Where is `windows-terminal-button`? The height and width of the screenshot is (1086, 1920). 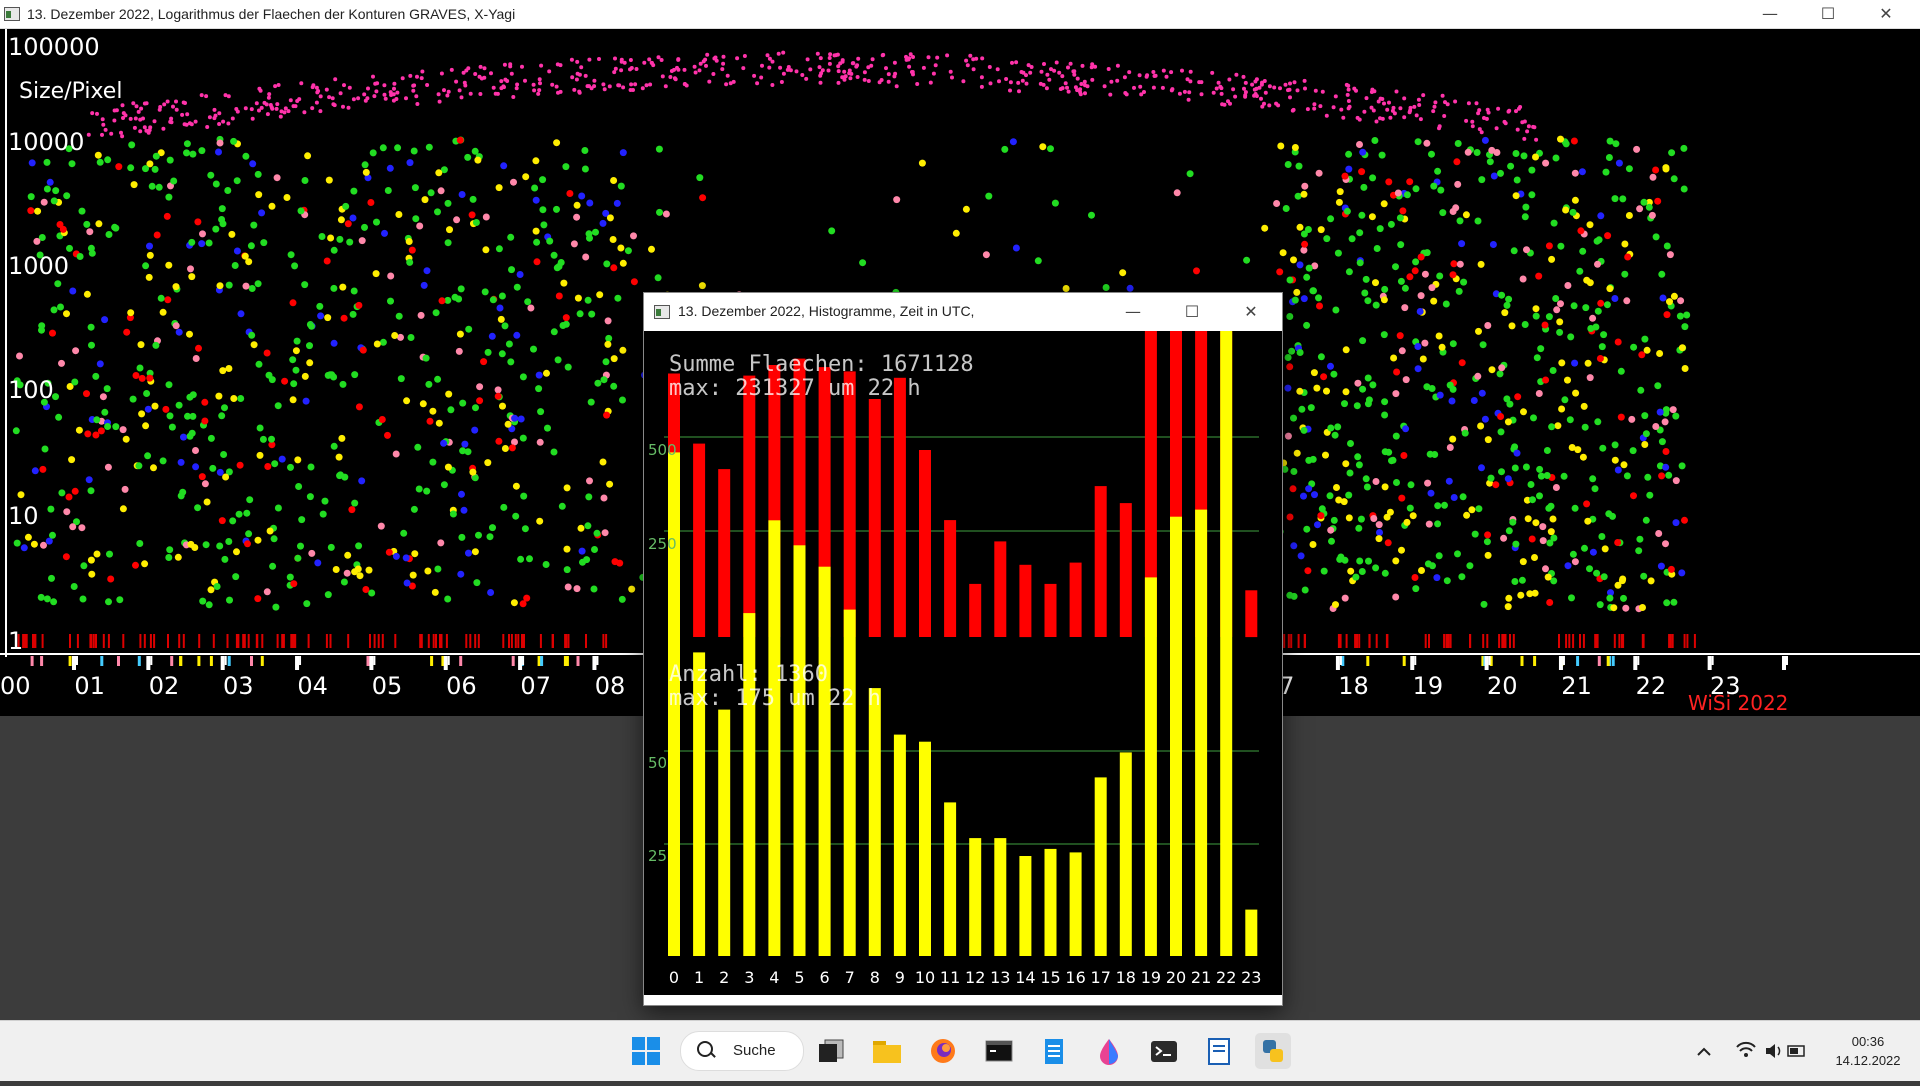
windows-terminal-button is located at coordinates (1164, 1051).